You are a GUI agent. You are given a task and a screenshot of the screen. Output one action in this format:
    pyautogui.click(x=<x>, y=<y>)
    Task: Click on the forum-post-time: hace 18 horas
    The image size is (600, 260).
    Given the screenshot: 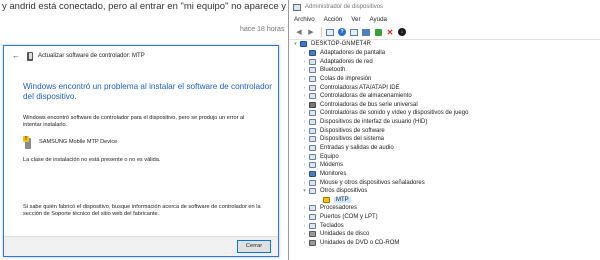 What is the action you would take?
    pyautogui.click(x=262, y=29)
    